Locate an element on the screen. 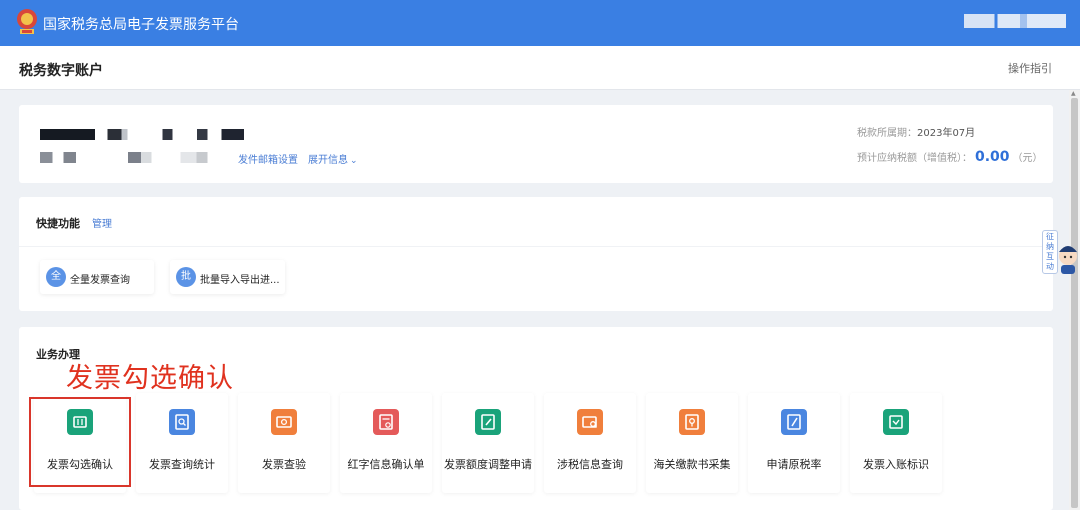  assistant-bubble: 征纳互动 is located at coordinates (1050, 252).